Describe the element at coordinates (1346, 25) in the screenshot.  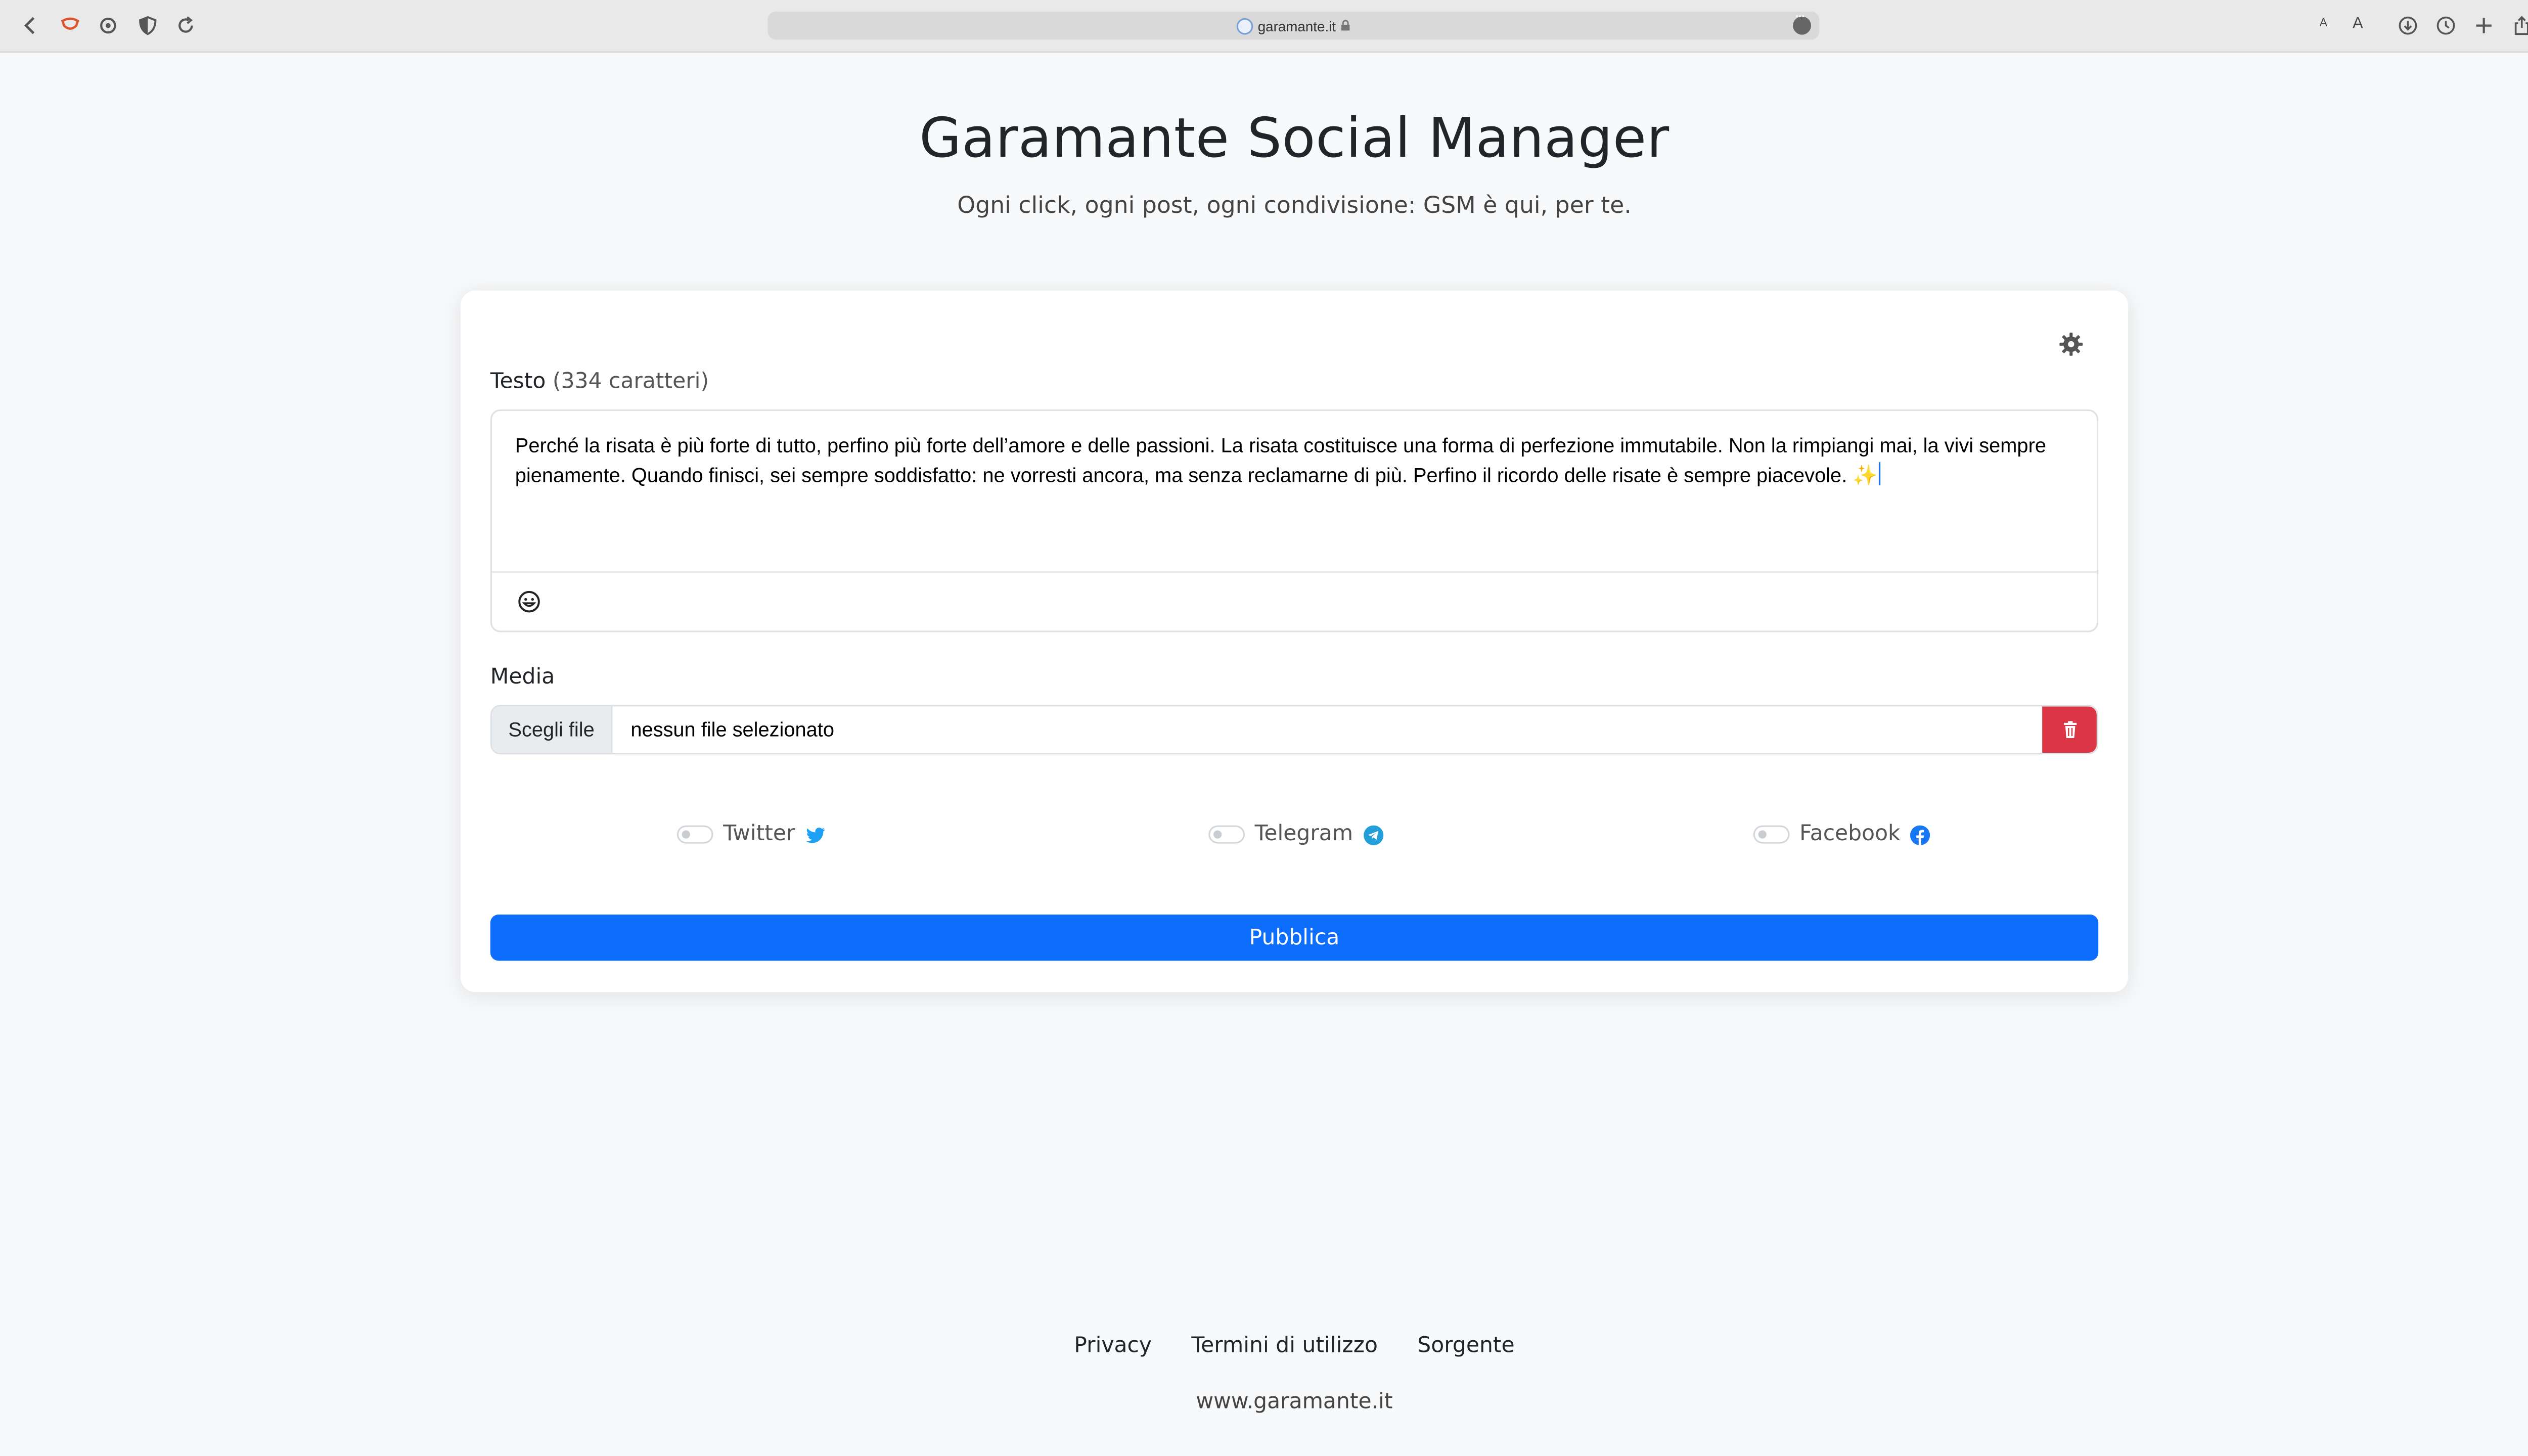
I see `lock-icon` at that location.